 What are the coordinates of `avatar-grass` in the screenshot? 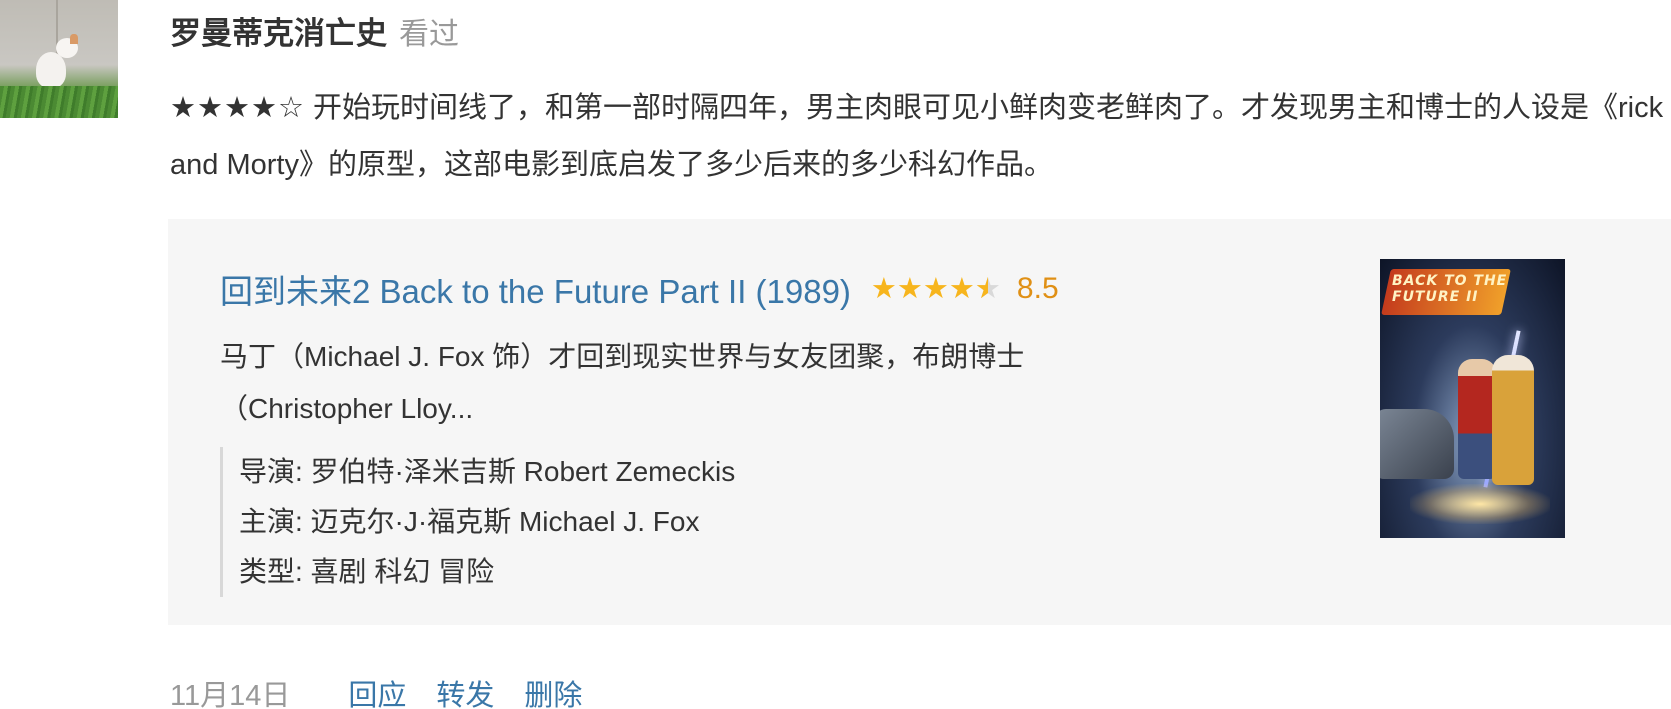 It's located at (59, 102).